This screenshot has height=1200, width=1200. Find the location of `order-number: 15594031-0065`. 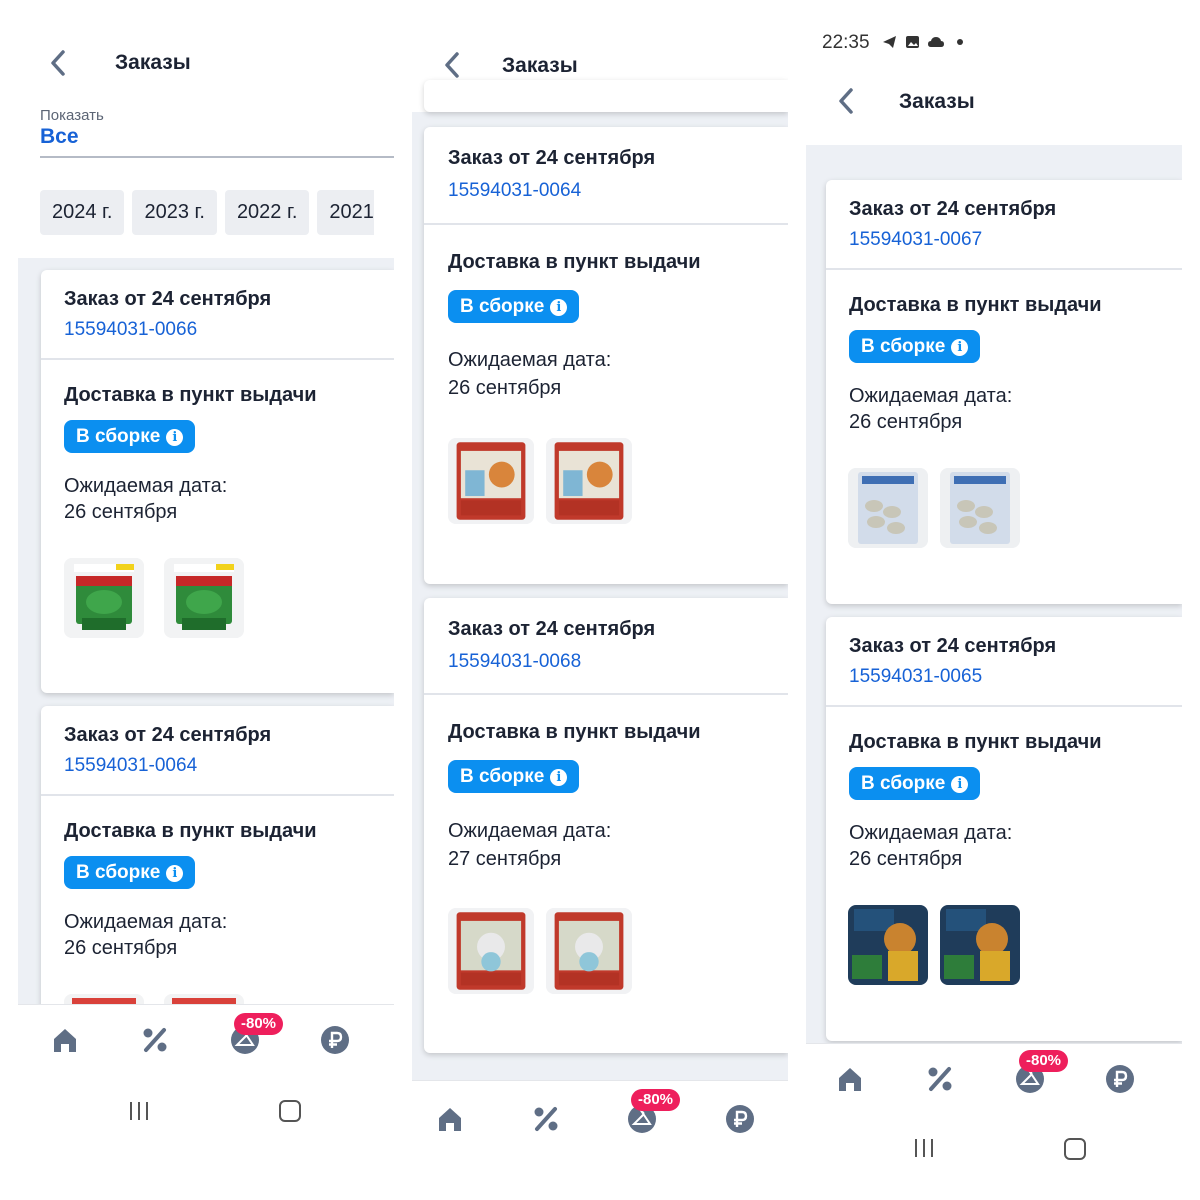

order-number: 15594031-0065 is located at coordinates (915, 677).